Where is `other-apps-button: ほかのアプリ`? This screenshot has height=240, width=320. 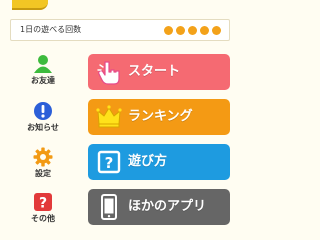
other-apps-button: ほかのアプリ is located at coordinates (159, 207).